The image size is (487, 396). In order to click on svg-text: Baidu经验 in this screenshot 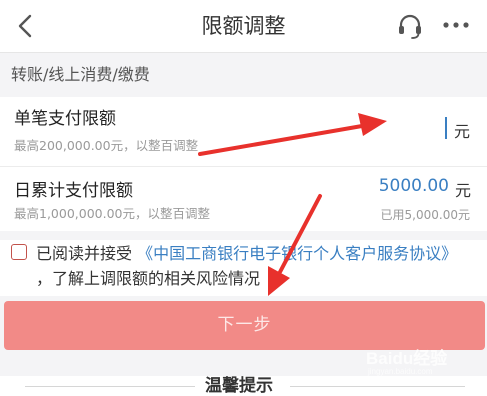, I will do `click(407, 358)`.